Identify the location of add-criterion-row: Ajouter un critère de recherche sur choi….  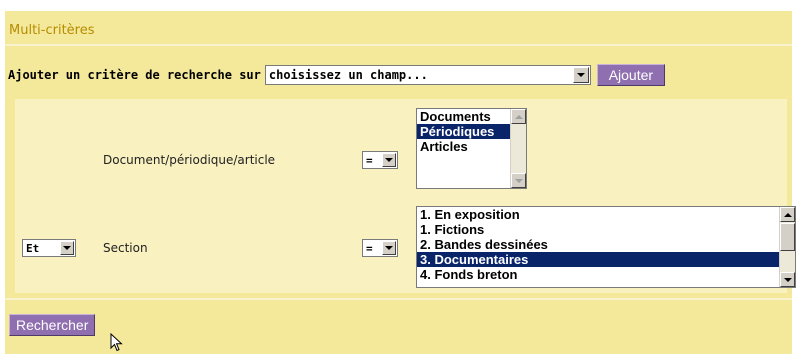
(336, 75).